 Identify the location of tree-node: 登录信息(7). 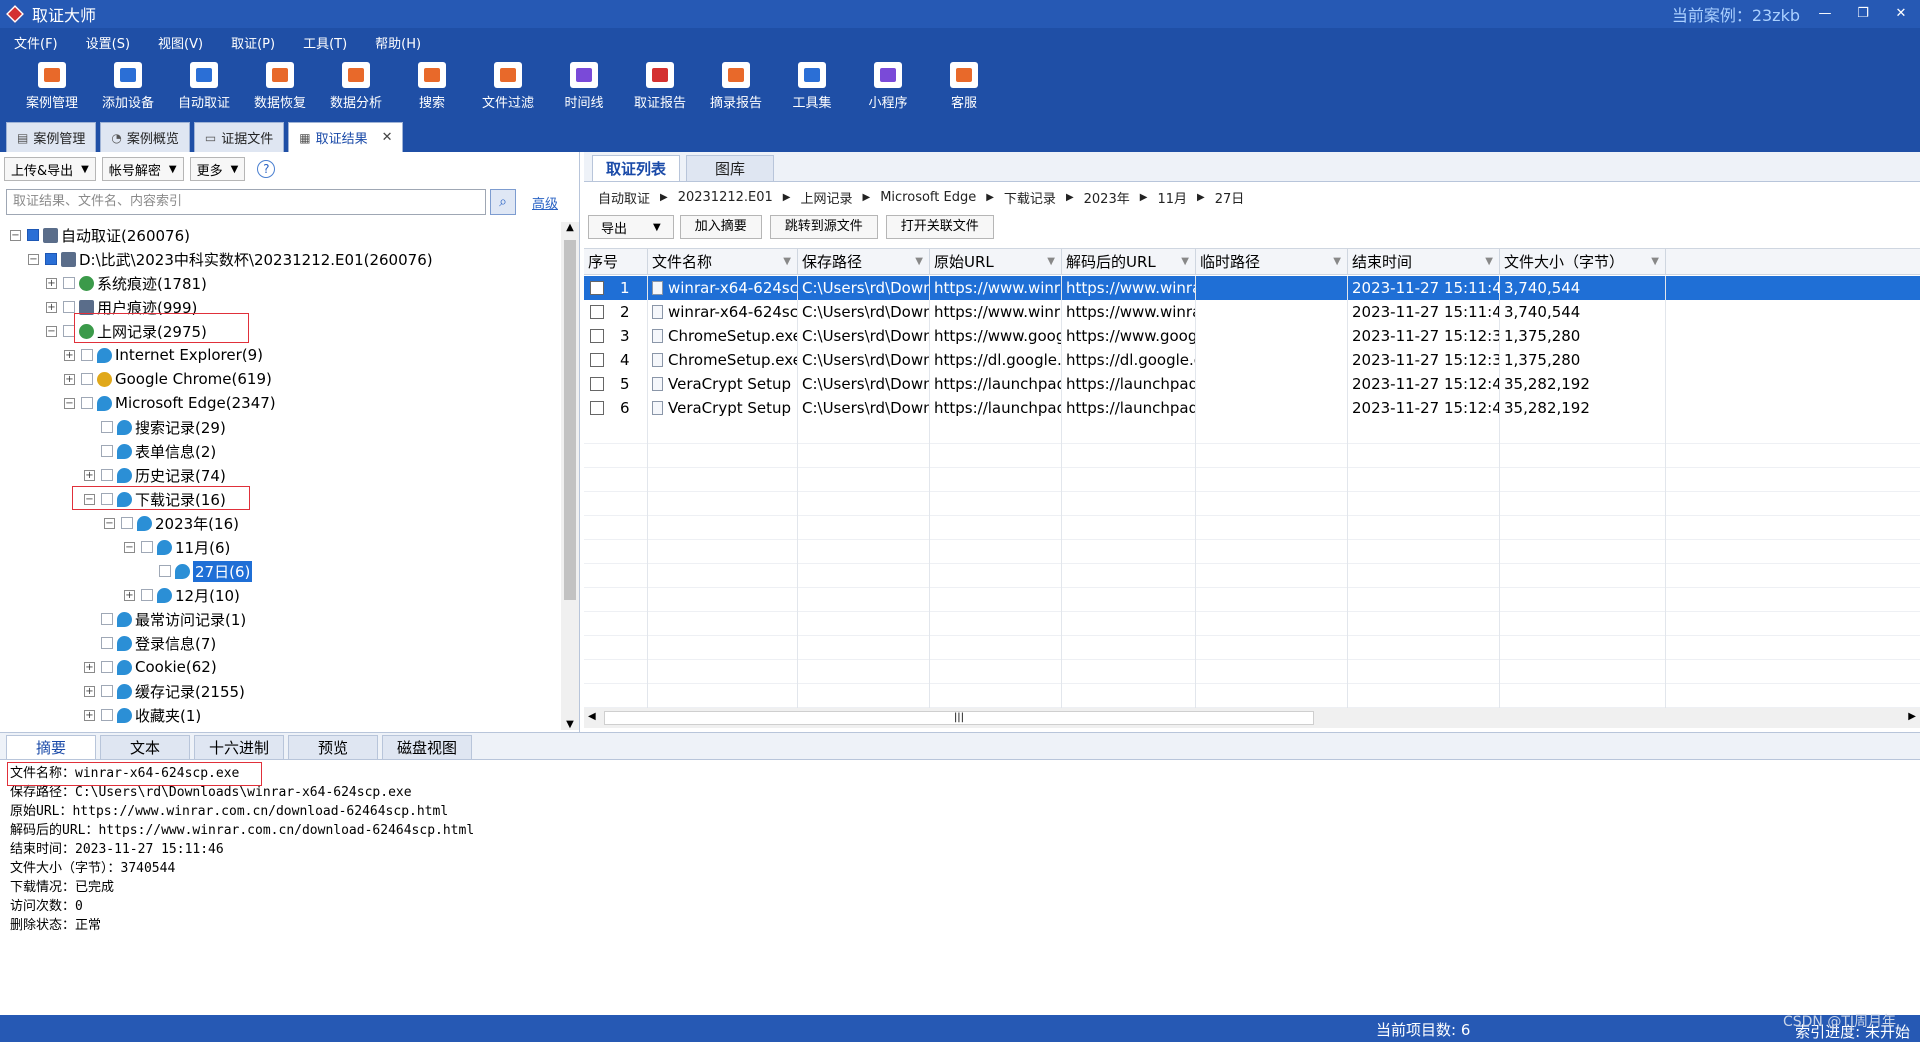
(150, 643).